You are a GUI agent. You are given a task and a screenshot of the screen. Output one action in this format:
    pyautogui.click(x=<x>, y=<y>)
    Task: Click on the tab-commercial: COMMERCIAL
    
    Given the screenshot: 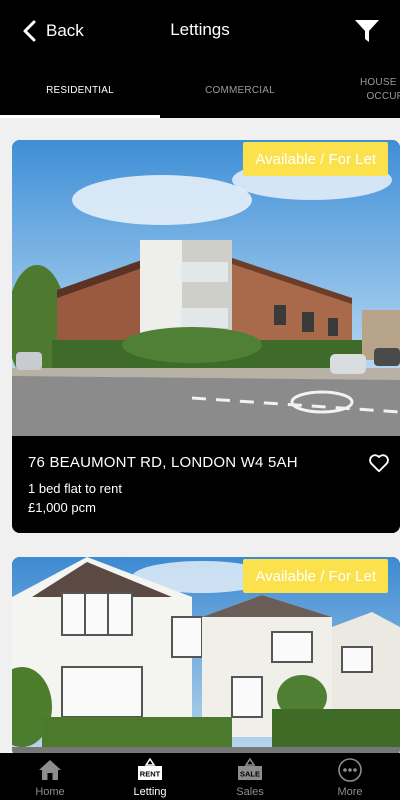 What is the action you would take?
    pyautogui.click(x=240, y=90)
    